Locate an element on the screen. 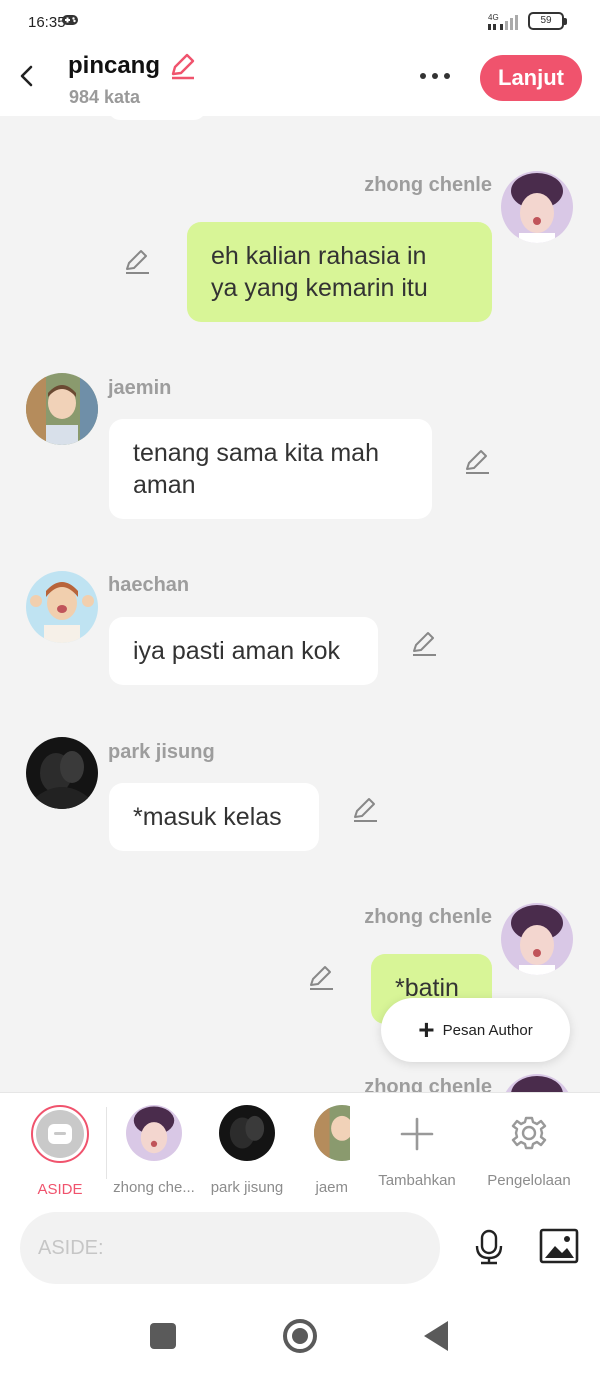 The image size is (600, 1375). story-title: pincang is located at coordinates (114, 65).